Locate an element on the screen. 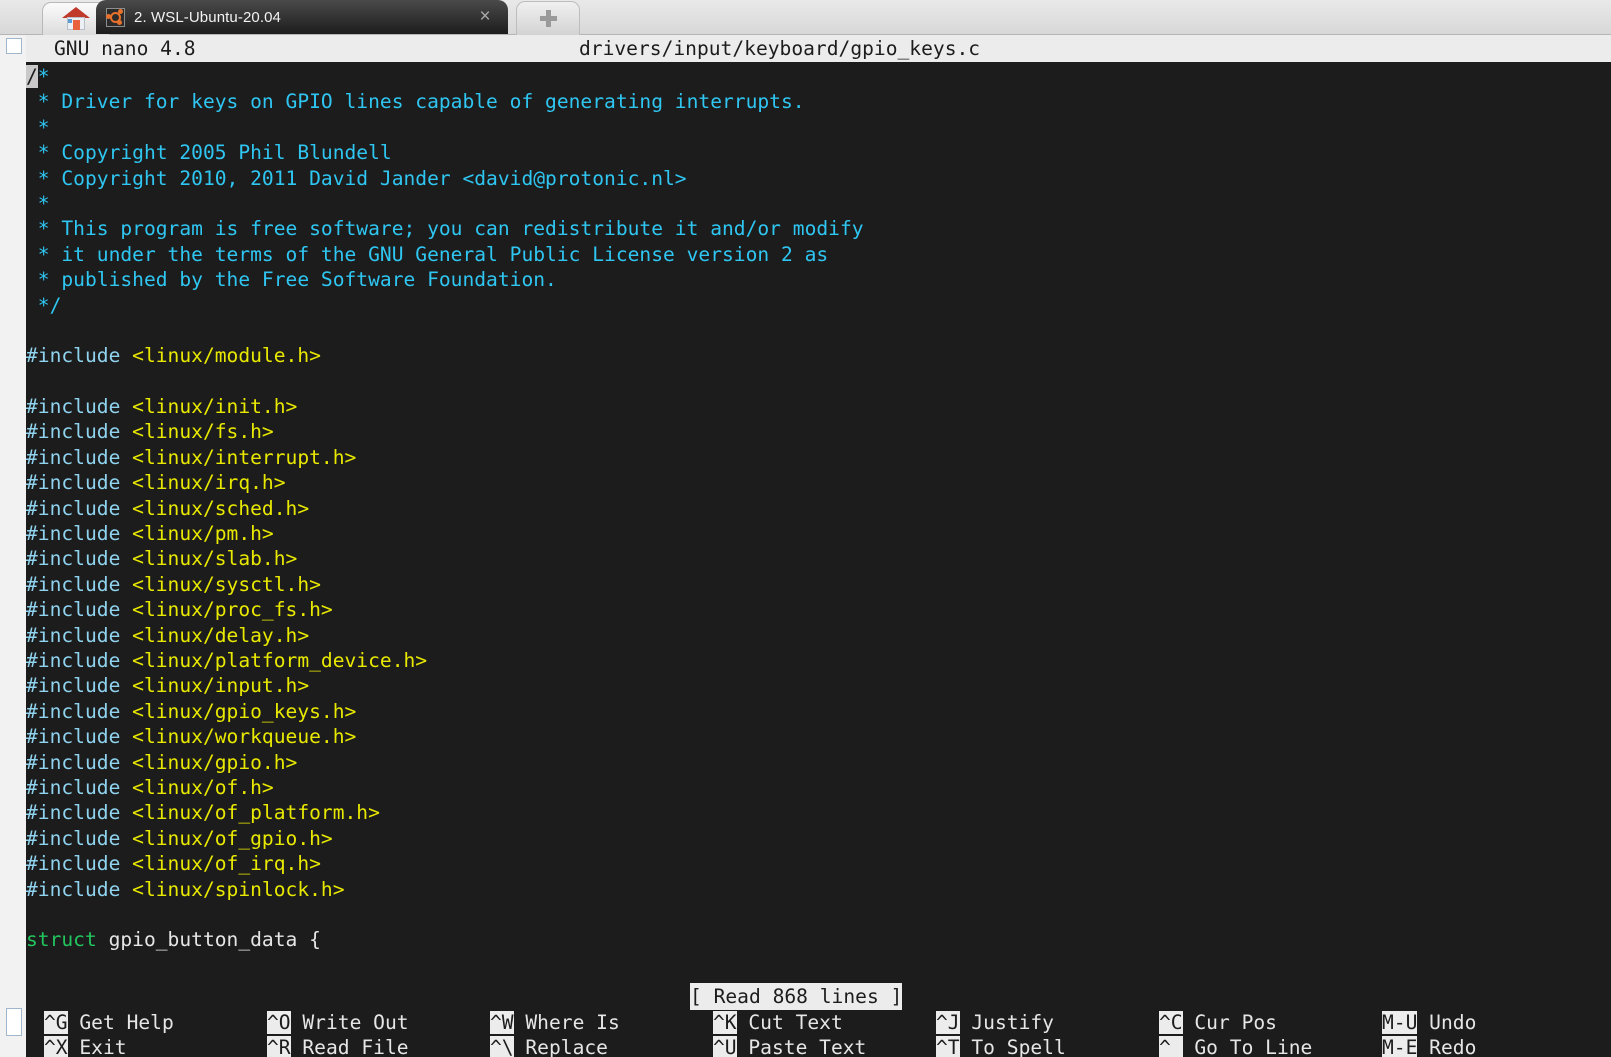 The width and height of the screenshot is (1611, 1057). code-span: <linux/delay.h> is located at coordinates (221, 635).